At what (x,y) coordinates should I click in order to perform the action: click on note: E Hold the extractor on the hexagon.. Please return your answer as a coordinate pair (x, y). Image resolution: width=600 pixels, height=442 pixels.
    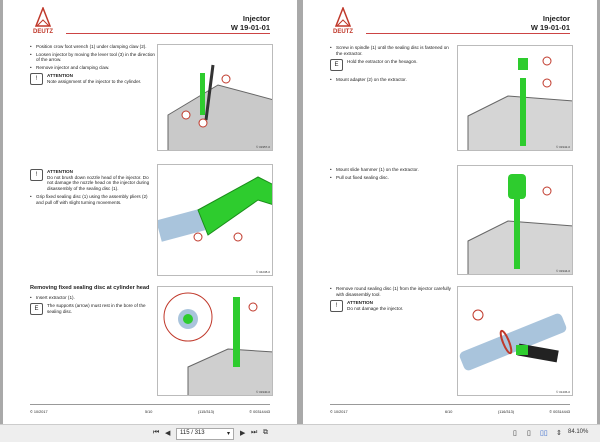
    Looking at the image, I should click on (393, 65).